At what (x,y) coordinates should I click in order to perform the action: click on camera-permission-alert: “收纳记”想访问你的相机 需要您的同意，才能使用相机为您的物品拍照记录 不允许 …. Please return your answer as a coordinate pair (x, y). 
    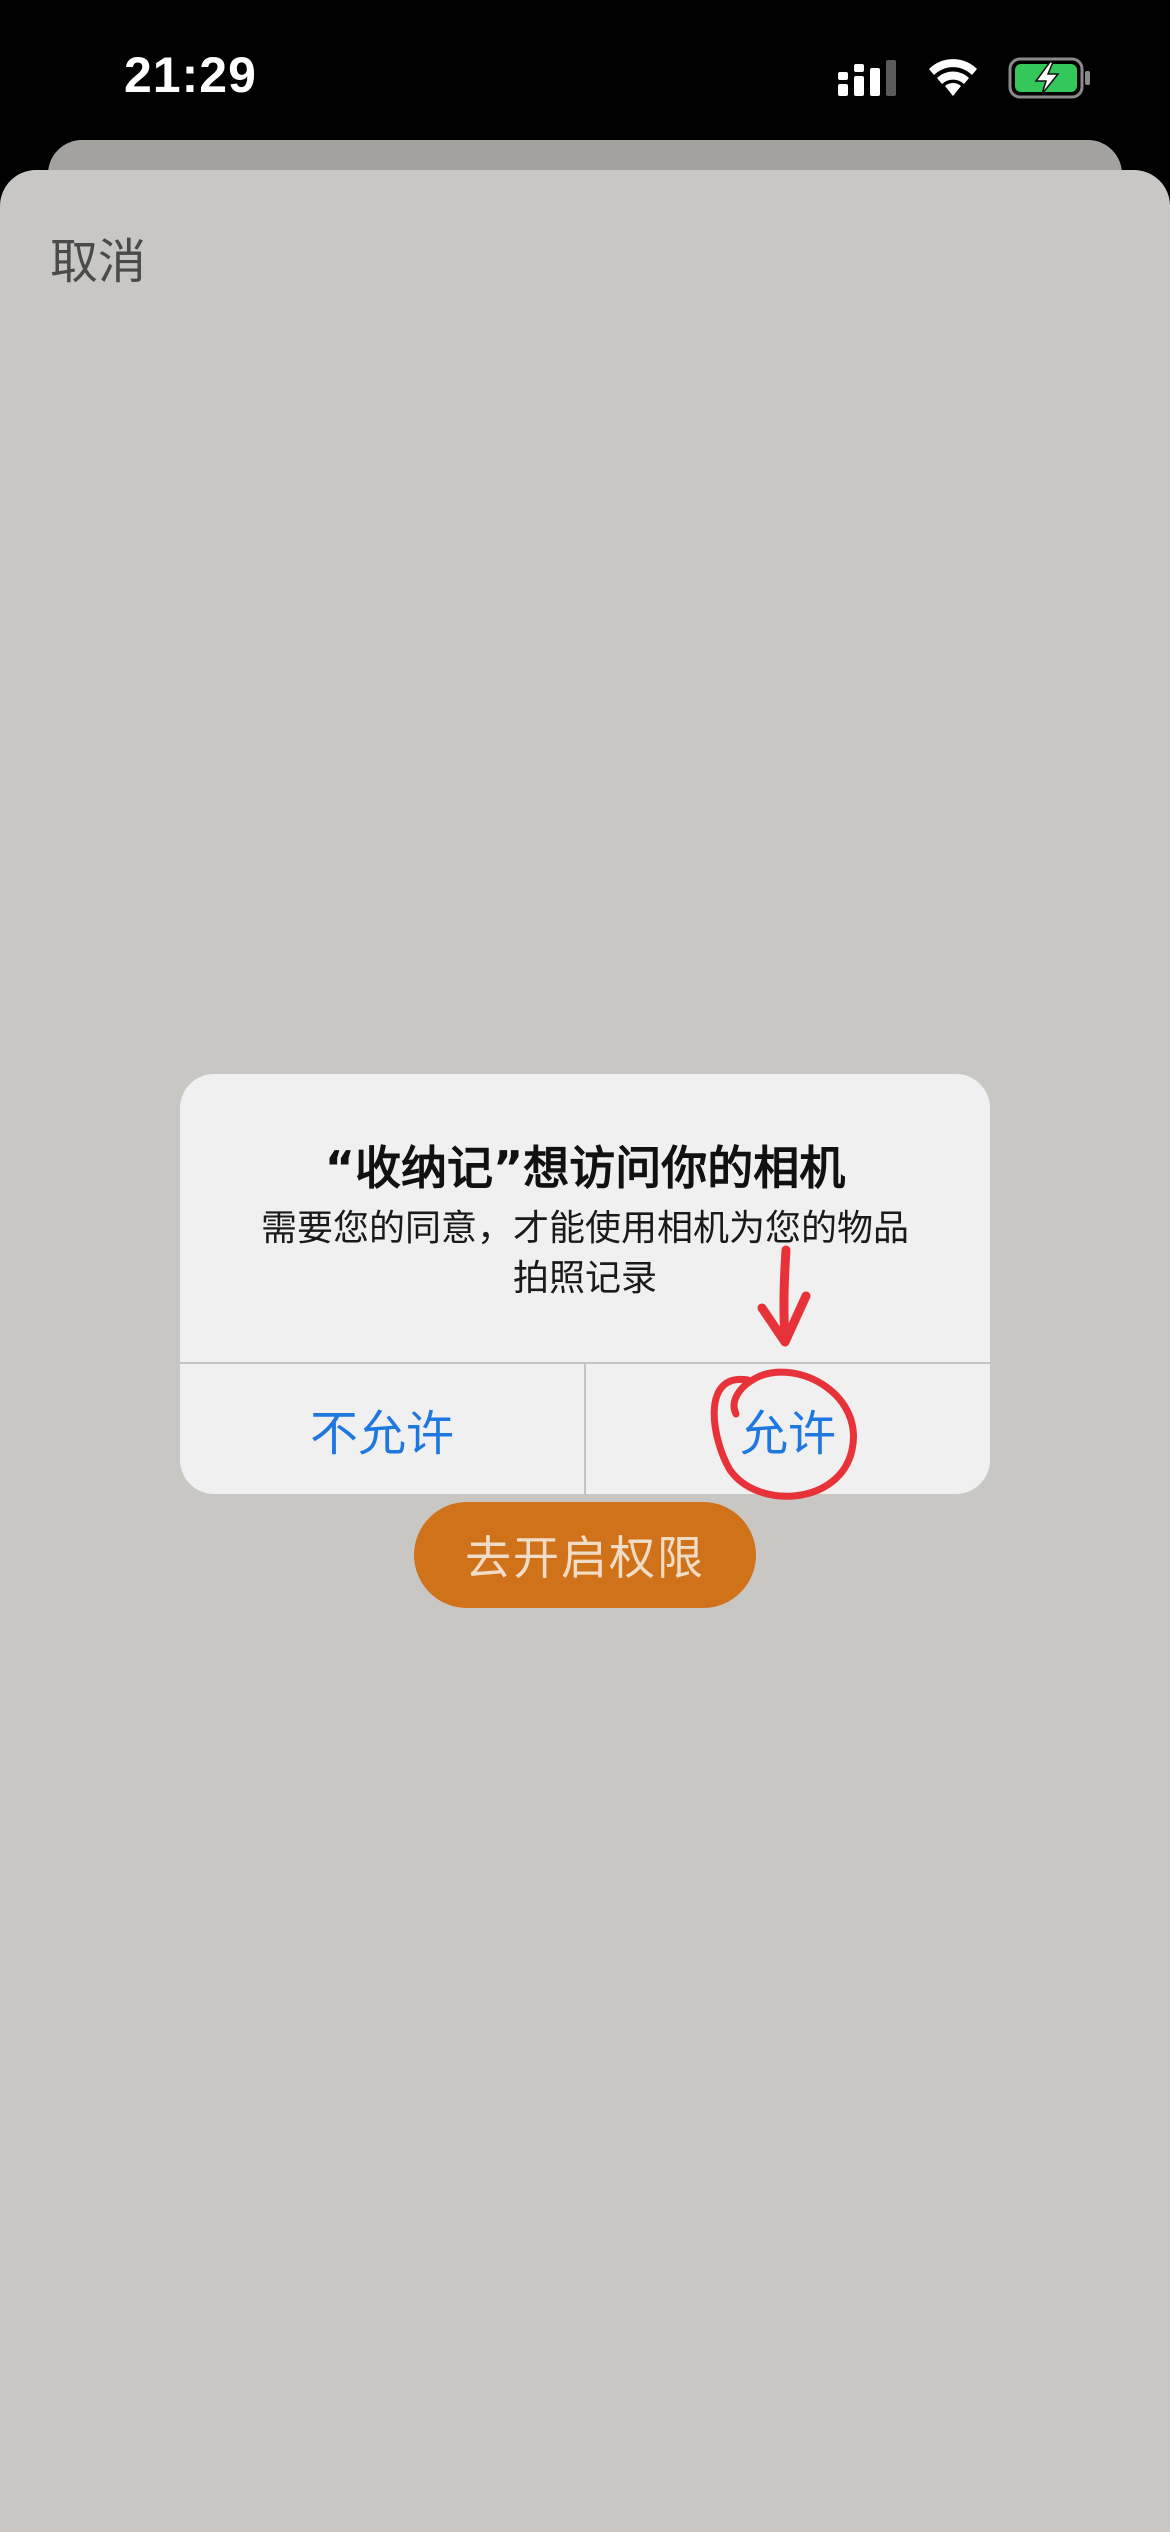
    Looking at the image, I should click on (585, 1284).